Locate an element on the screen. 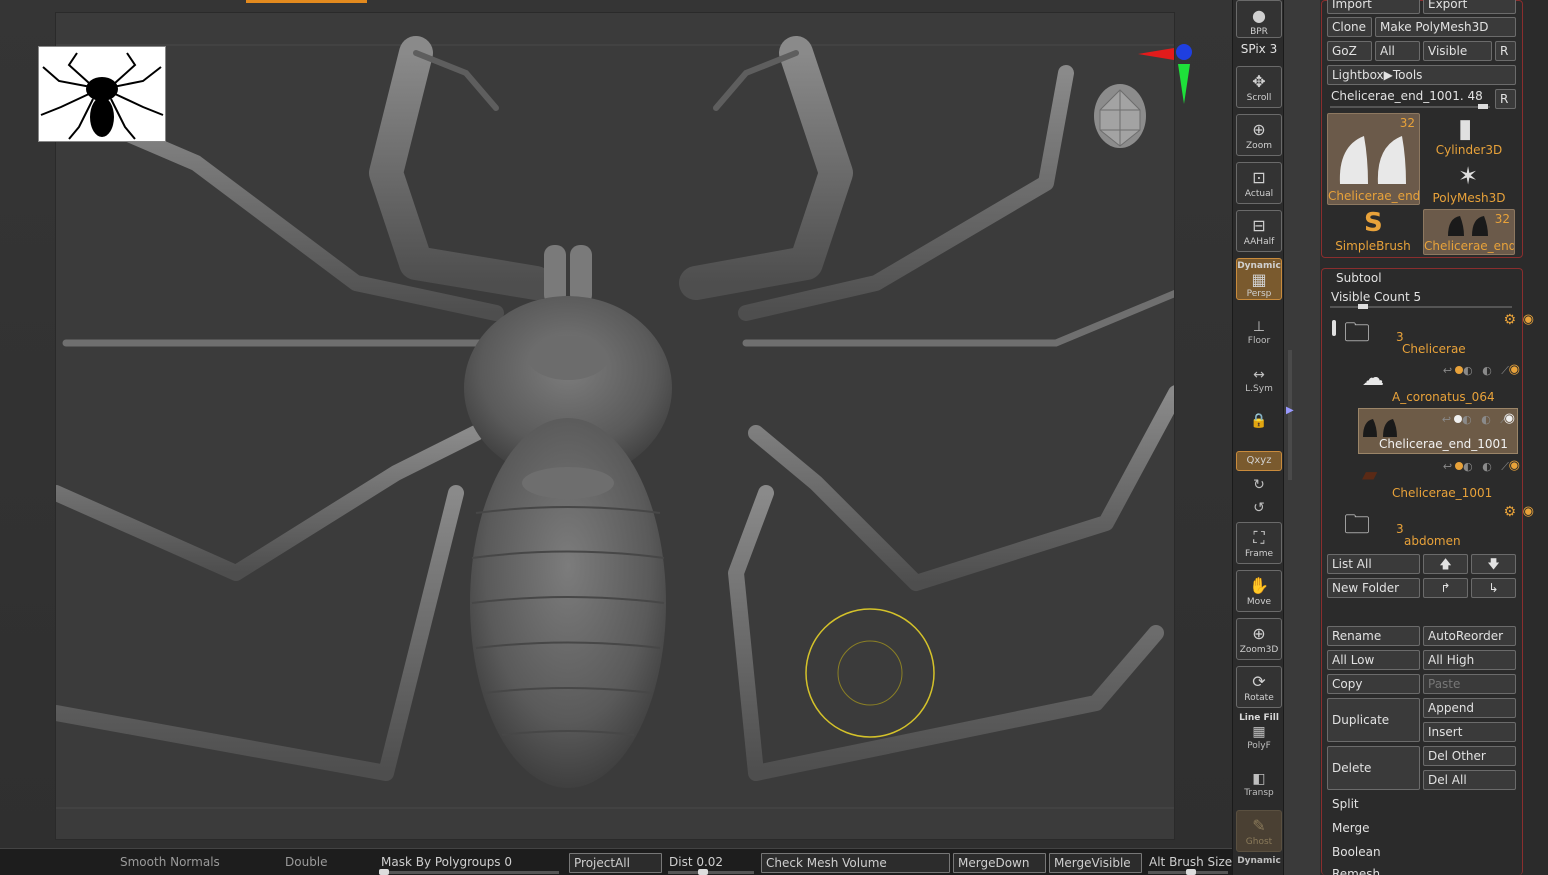 This screenshot has height=875, width=1548. visible-count-track is located at coordinates (1421, 306).